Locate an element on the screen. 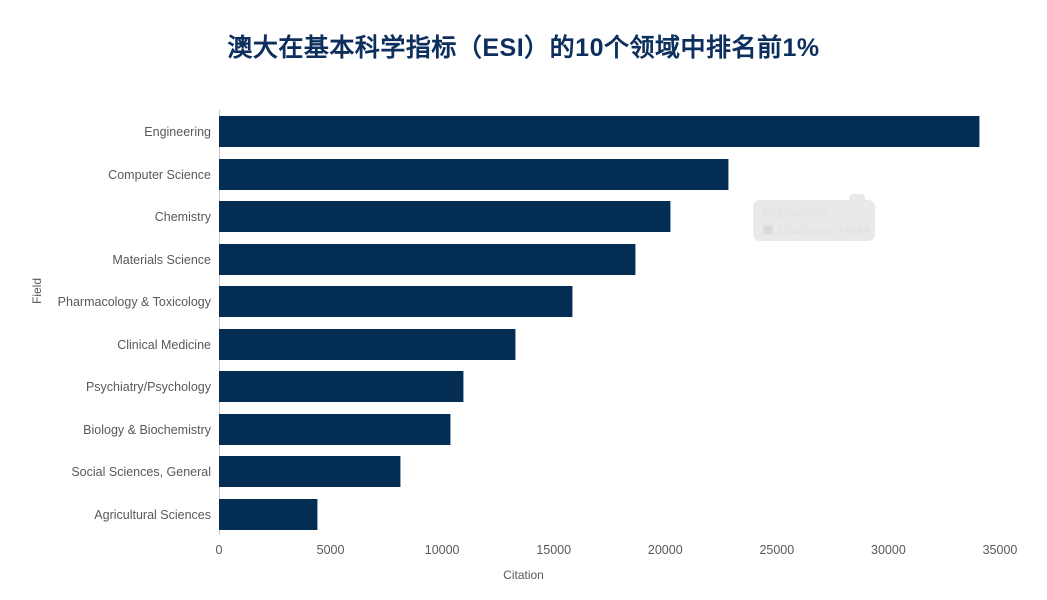 The width and height of the screenshot is (1047, 600). tooltip-value-label: Citations: 34064 is located at coordinates (824, 230).